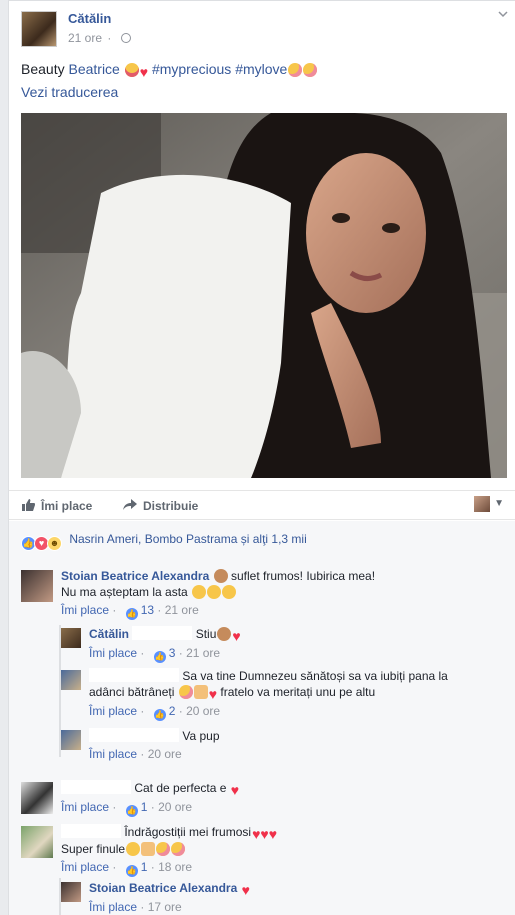 Image resolution: width=515 pixels, height=915 pixels. What do you see at coordinates (165, 907) in the screenshot?
I see `comment-time: 17 ore` at bounding box center [165, 907].